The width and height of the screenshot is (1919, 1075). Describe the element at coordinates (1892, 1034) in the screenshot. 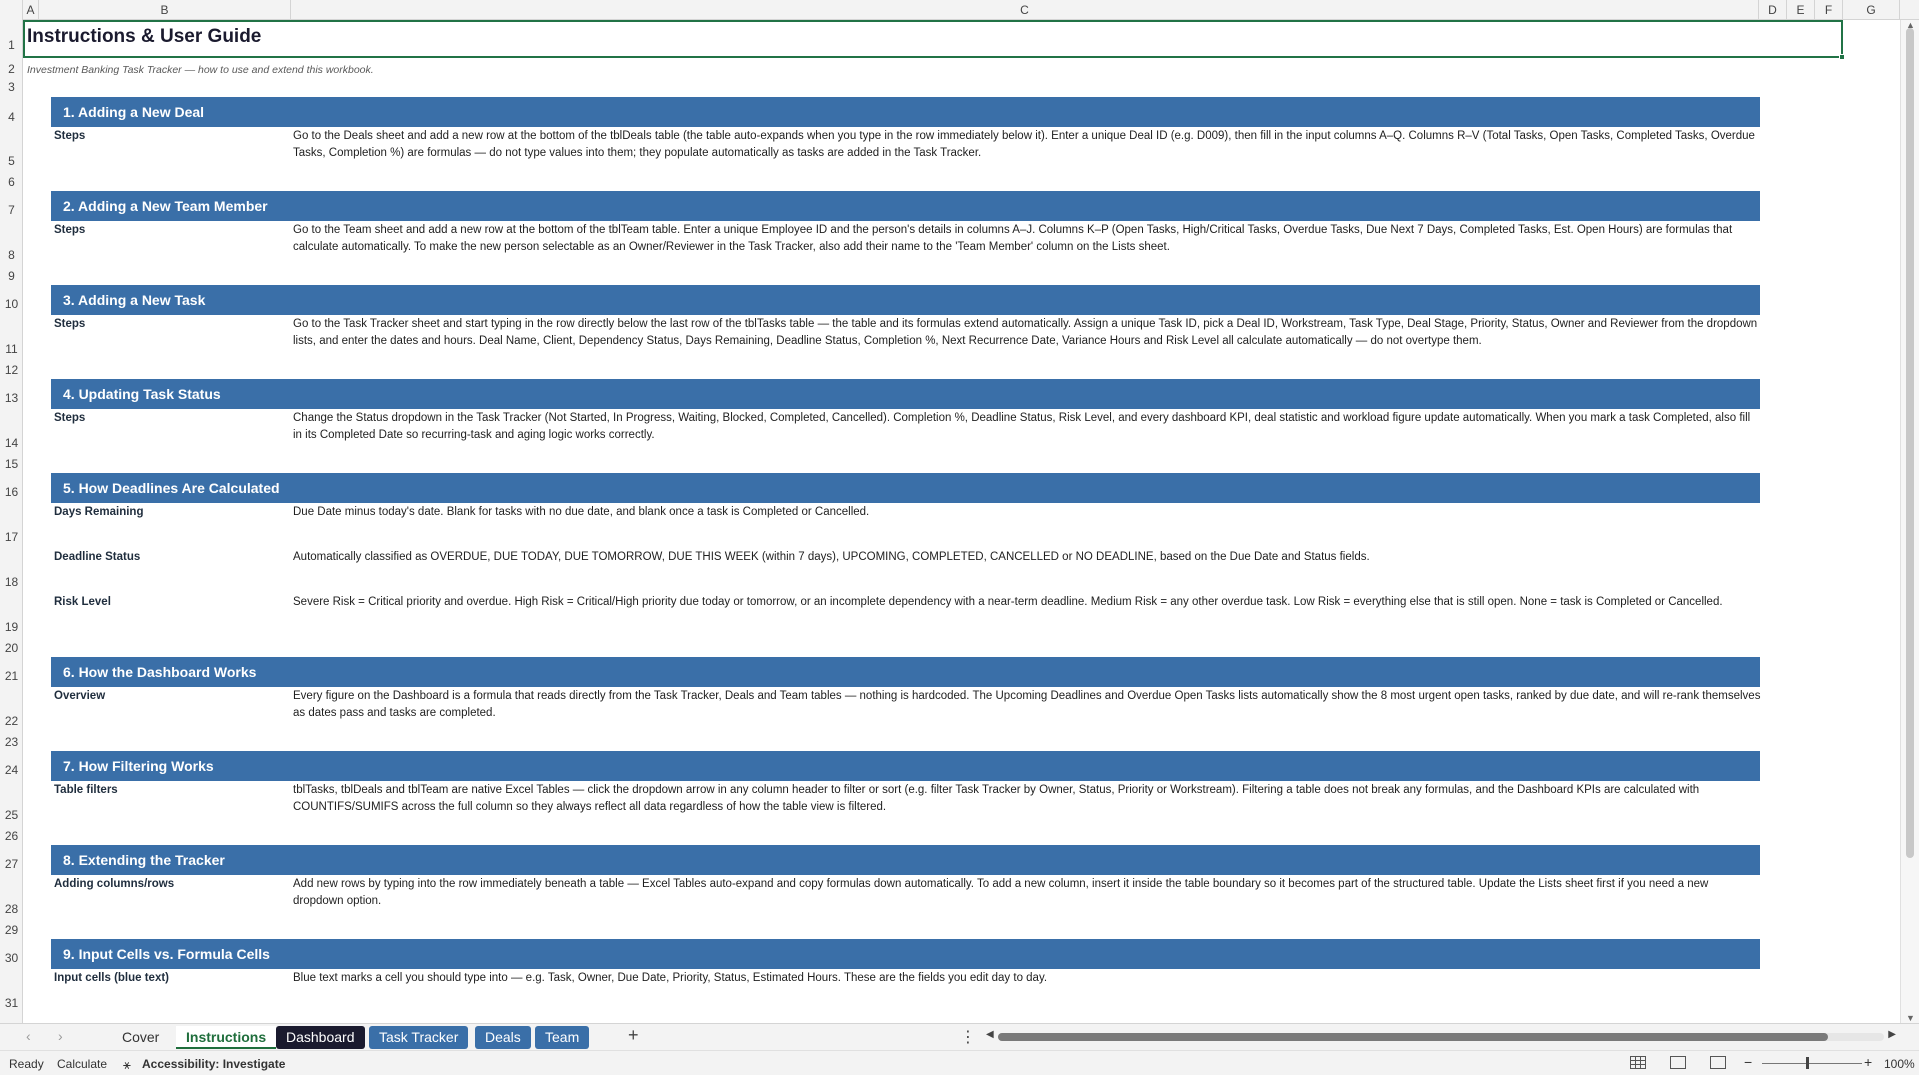

I see `scroll-right-icon: ▶` at that location.